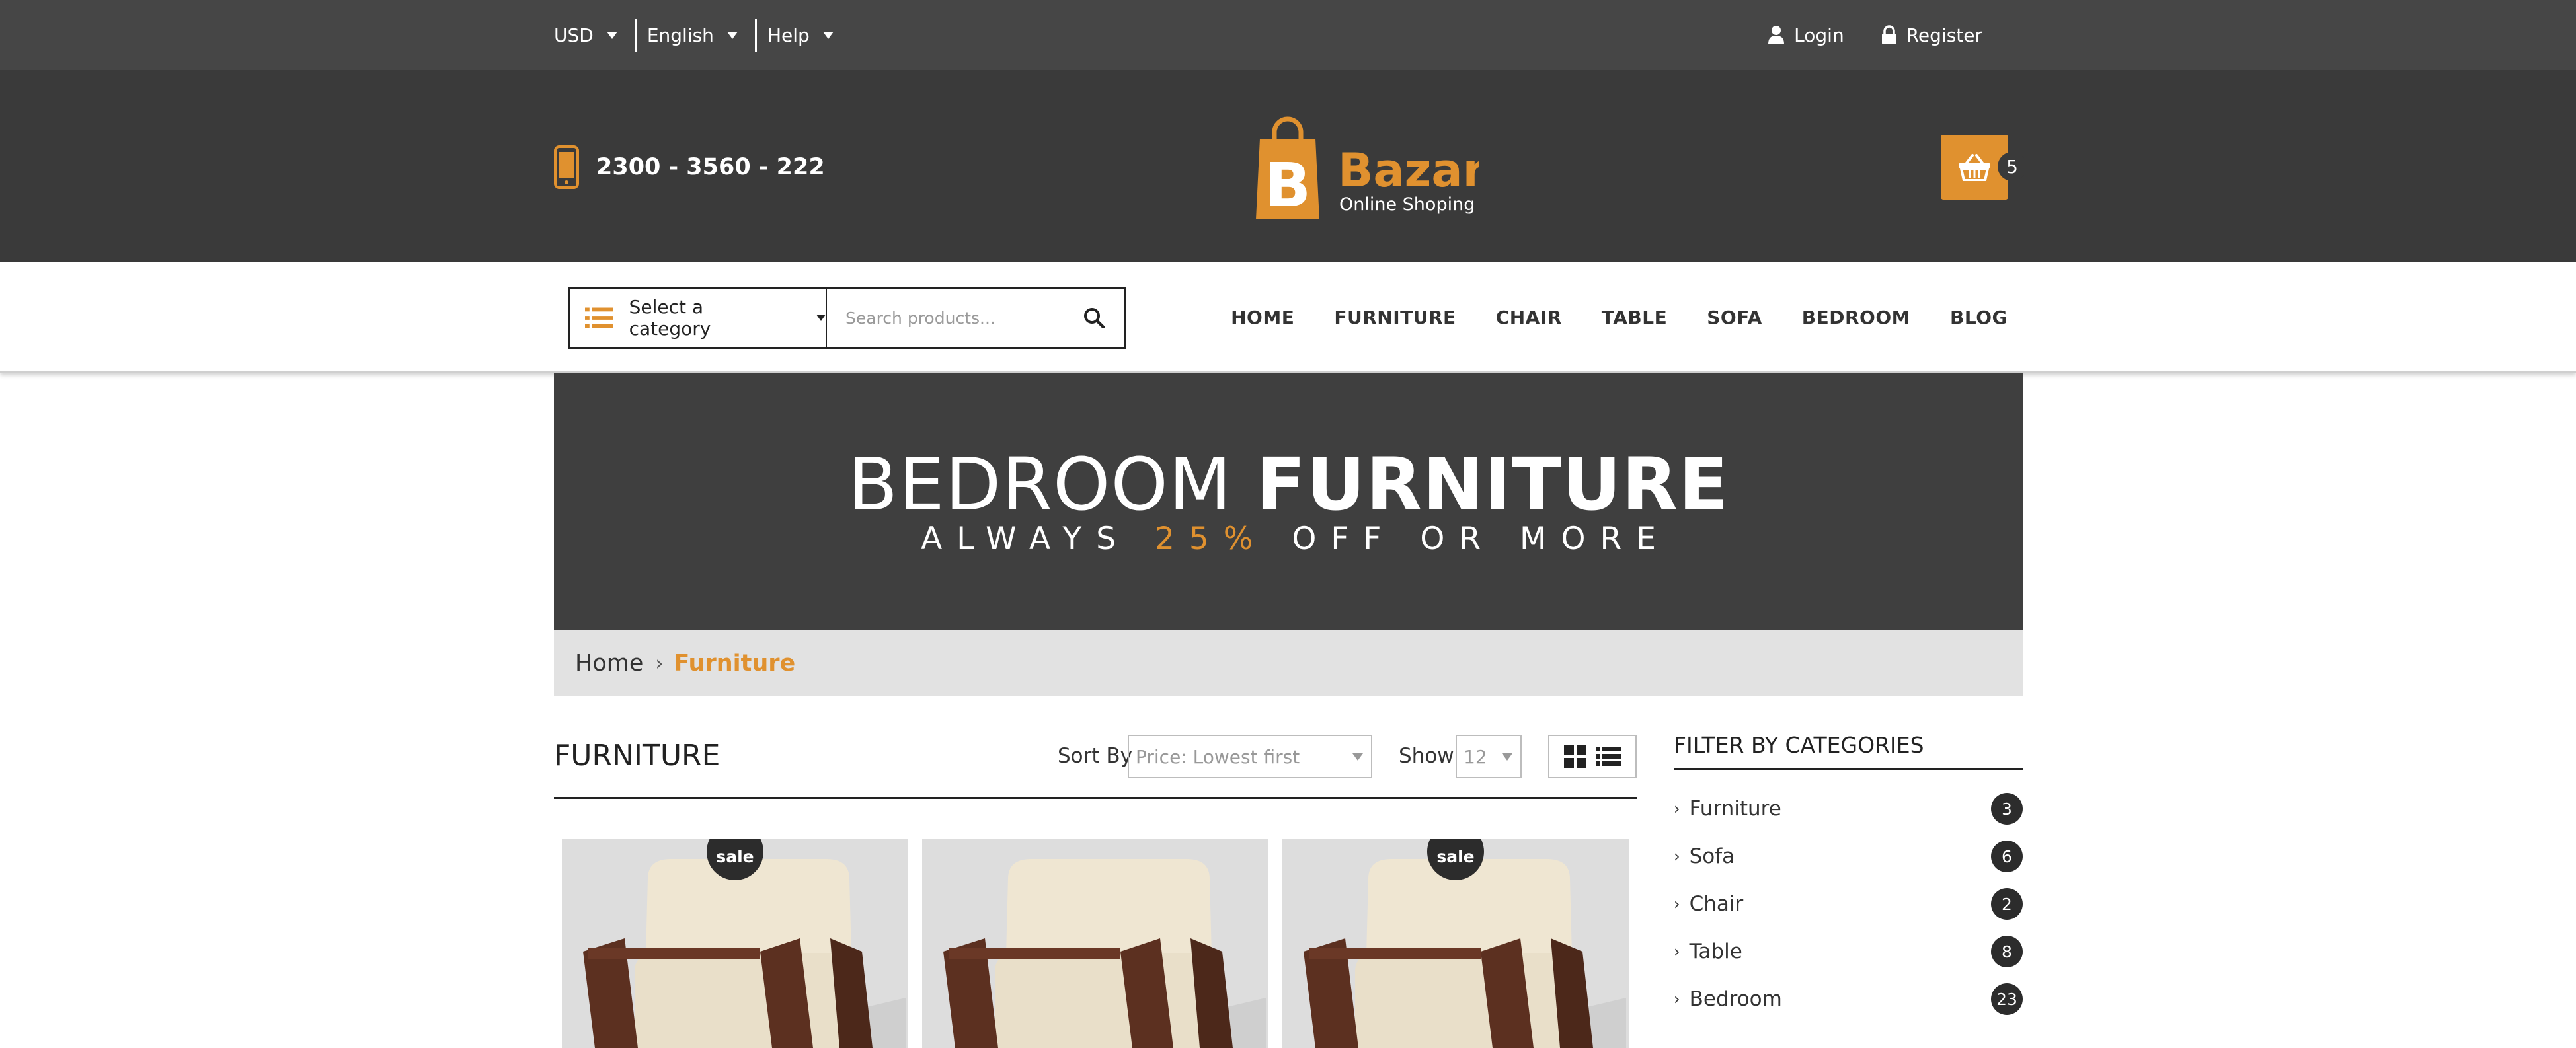 This screenshot has width=2576, height=1048. I want to click on menu-bedroom: BEDROOM, so click(1856, 317).